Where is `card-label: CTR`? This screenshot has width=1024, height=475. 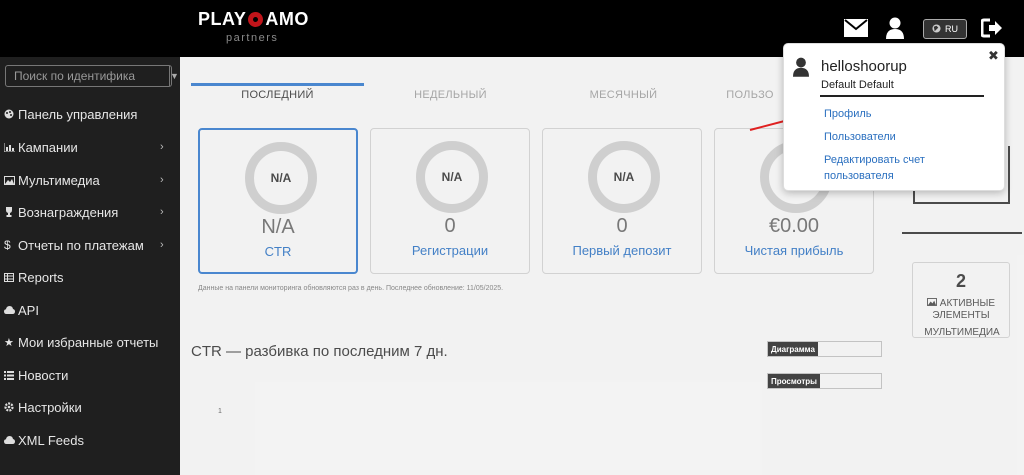
card-label: CTR is located at coordinates (278, 251).